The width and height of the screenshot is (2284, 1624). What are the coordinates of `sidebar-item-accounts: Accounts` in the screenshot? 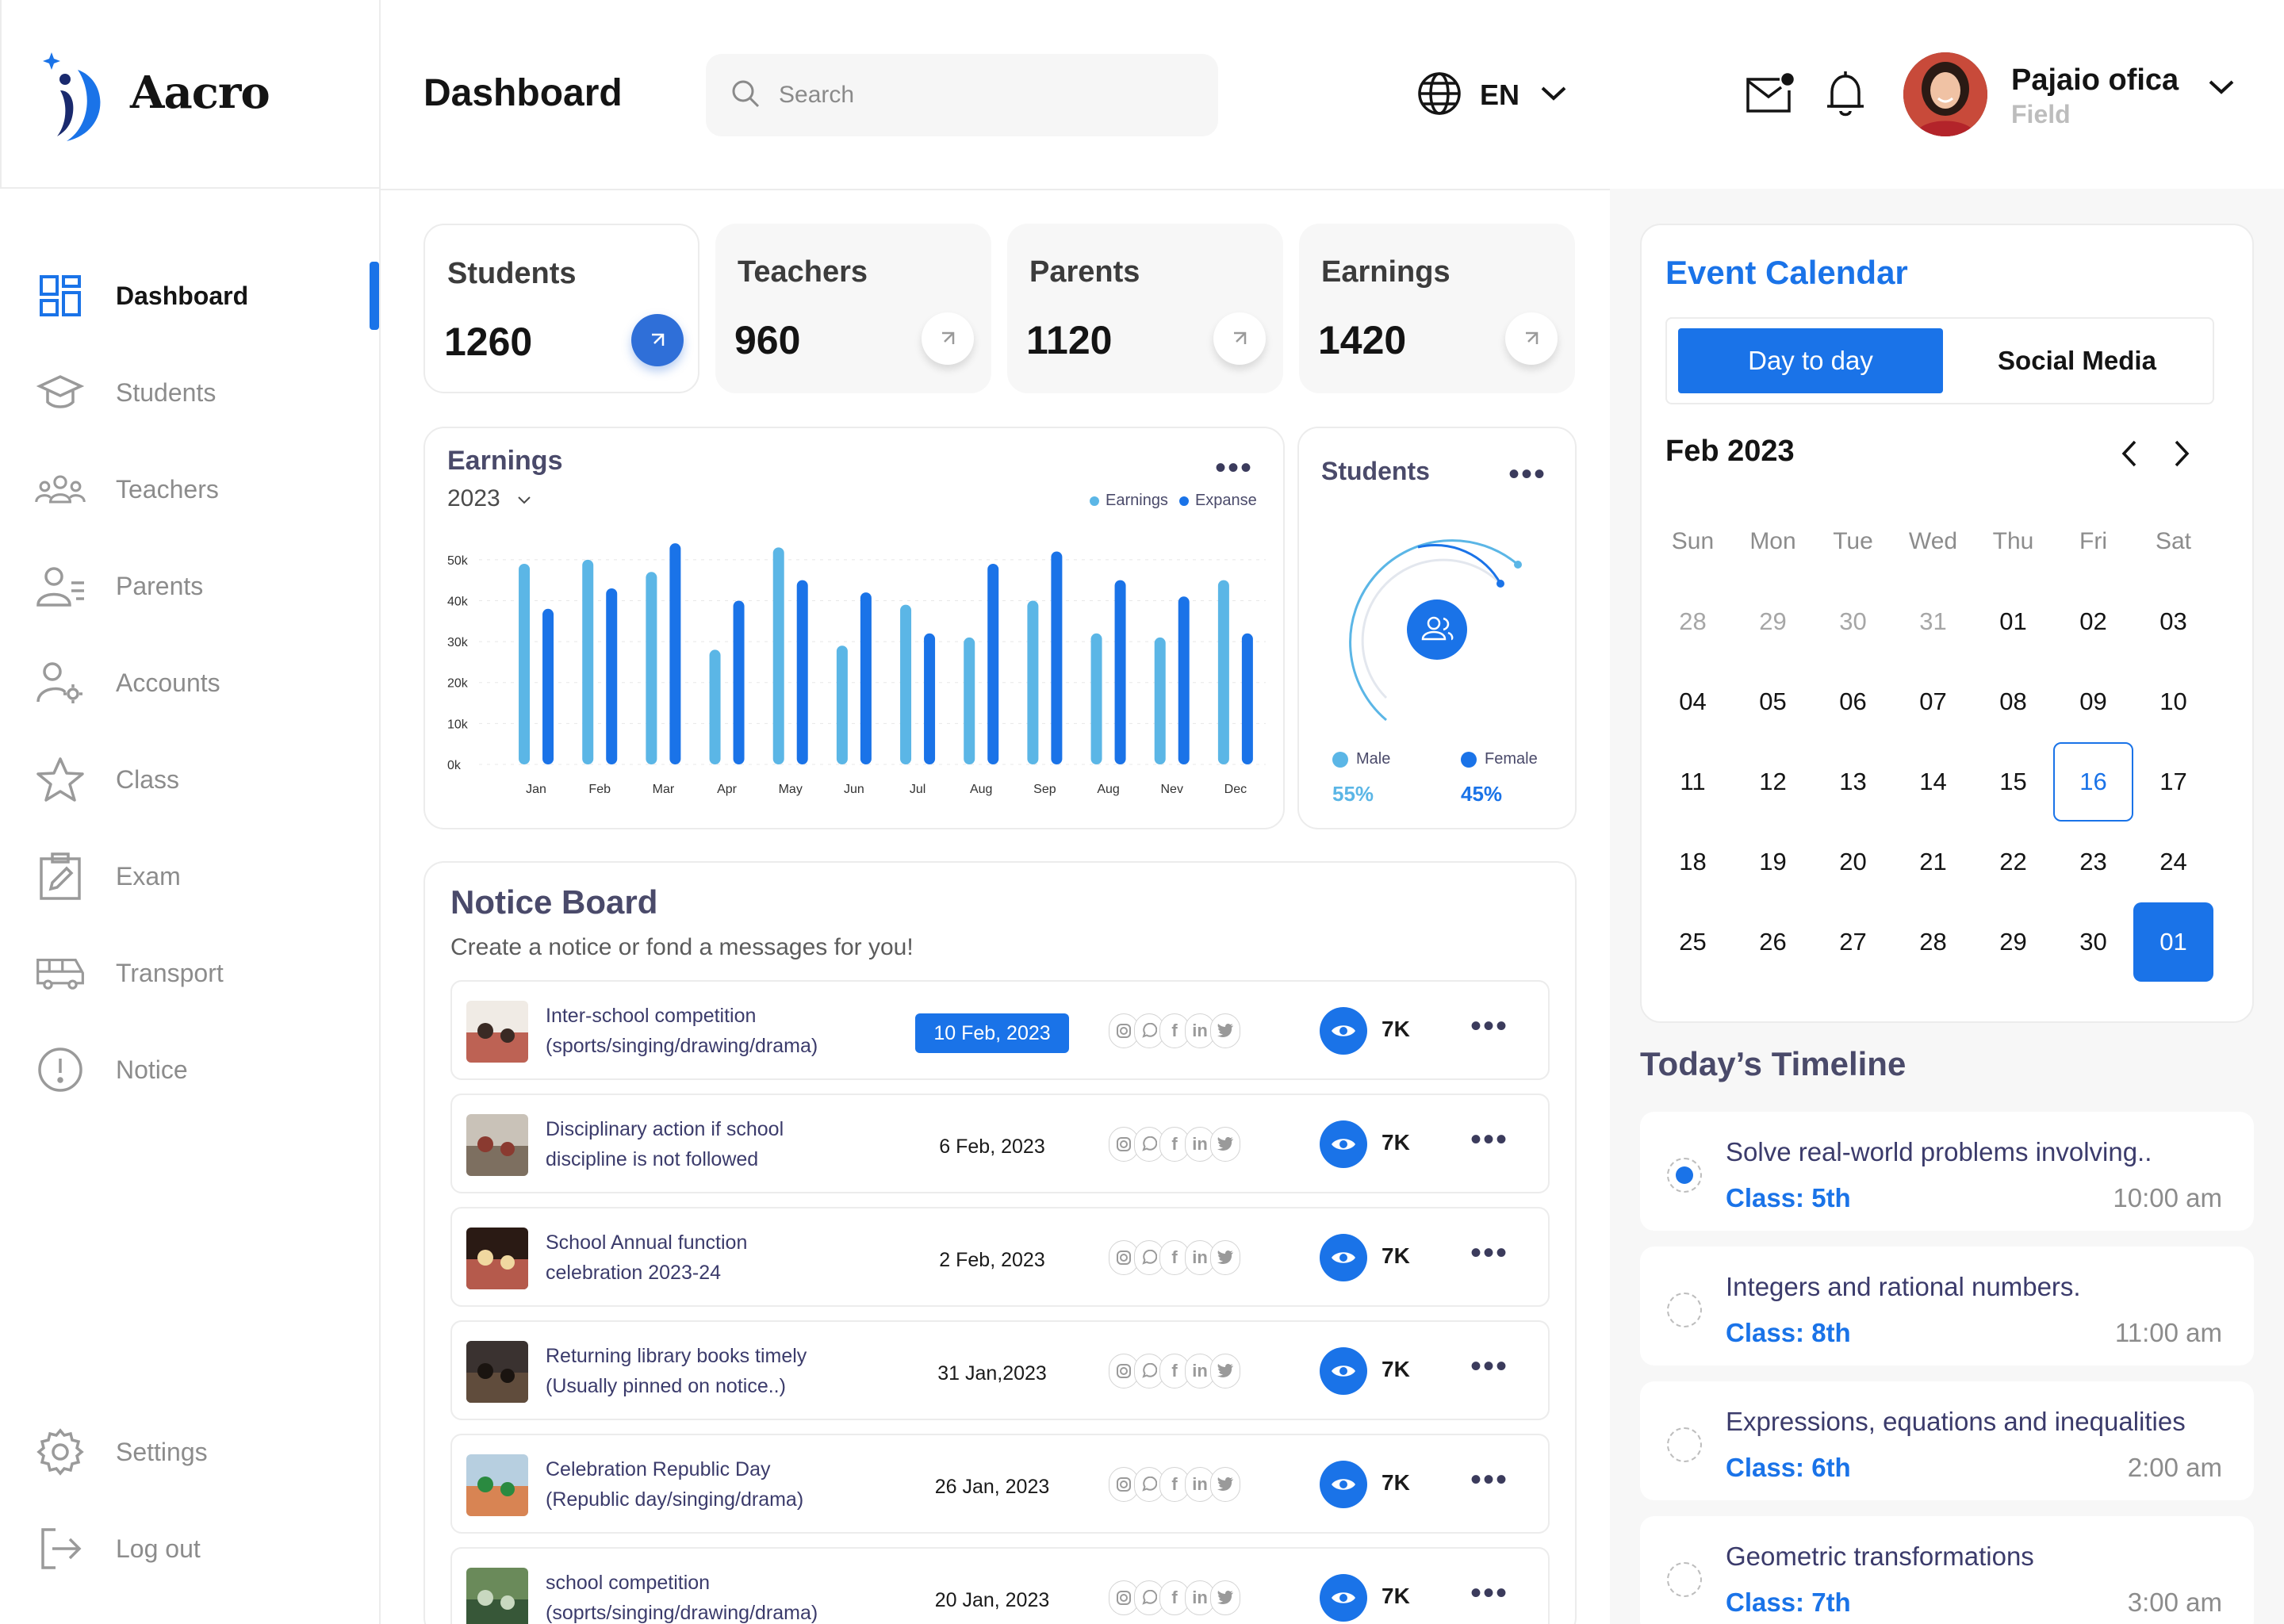 It's located at (208, 682).